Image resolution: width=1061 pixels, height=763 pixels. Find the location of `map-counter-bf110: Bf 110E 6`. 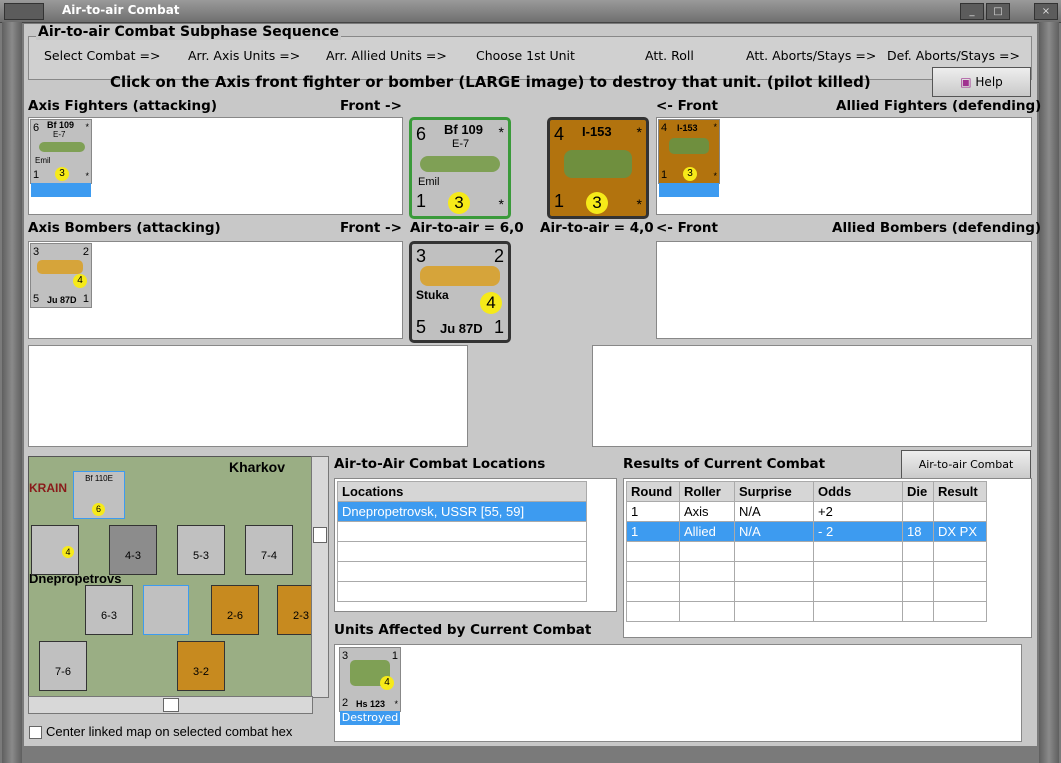

map-counter-bf110: Bf 110E 6 is located at coordinates (99, 495).